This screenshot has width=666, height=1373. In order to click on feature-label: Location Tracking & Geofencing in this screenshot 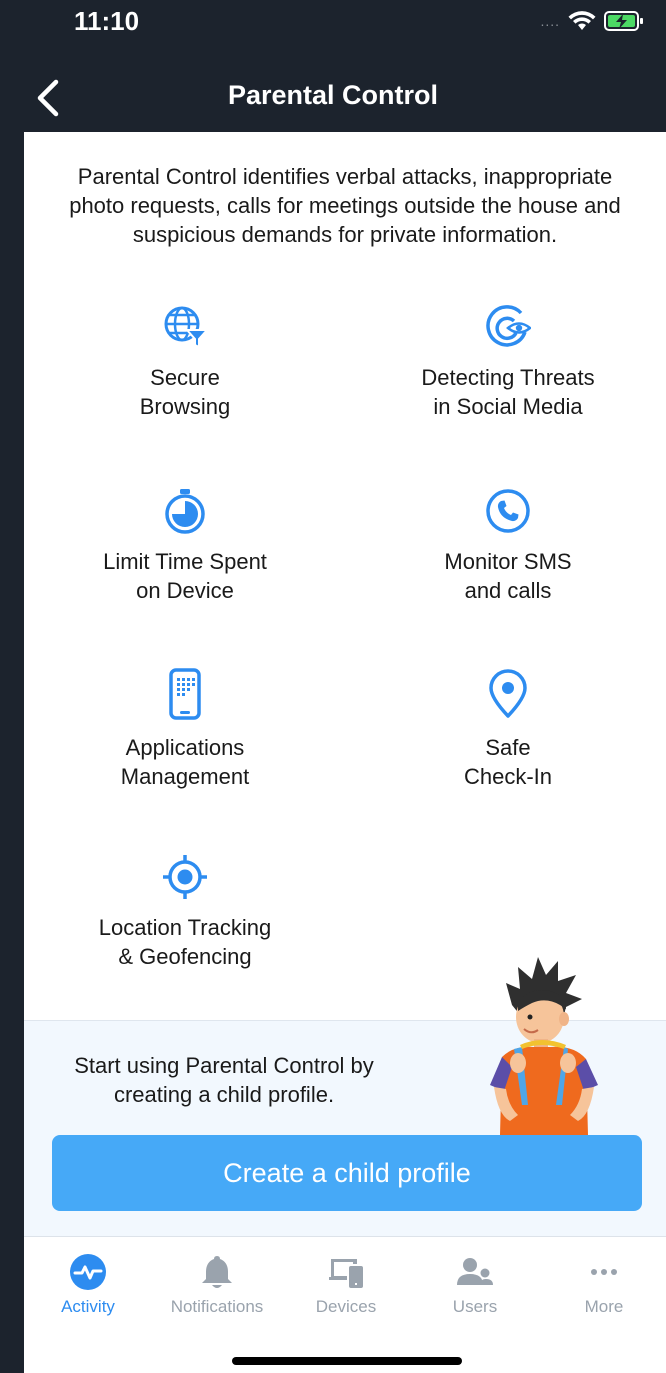, I will do `click(185, 942)`.